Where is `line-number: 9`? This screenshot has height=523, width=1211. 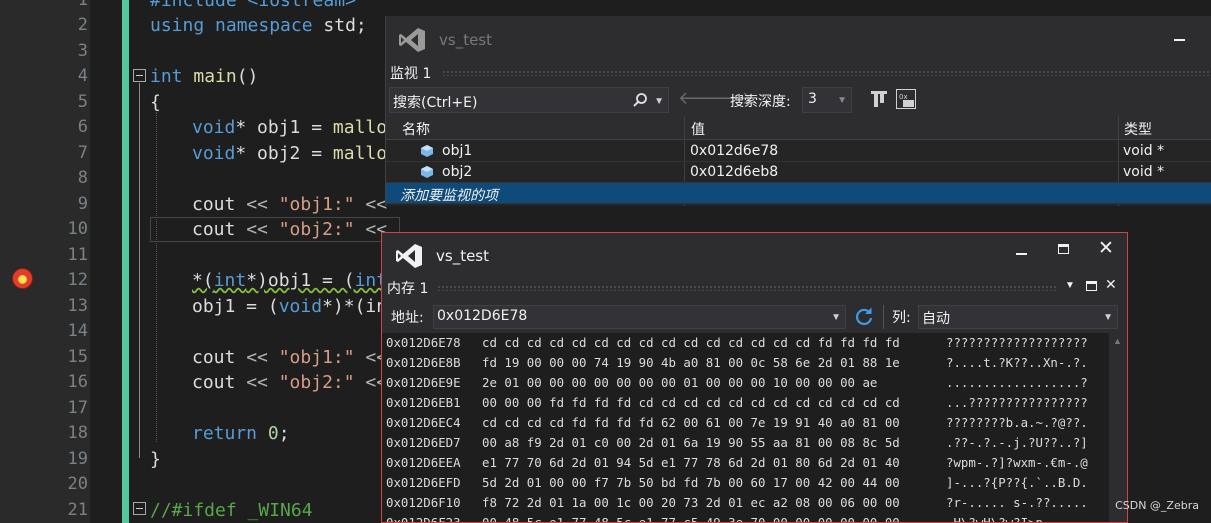 line-number: 9 is located at coordinates (82, 204).